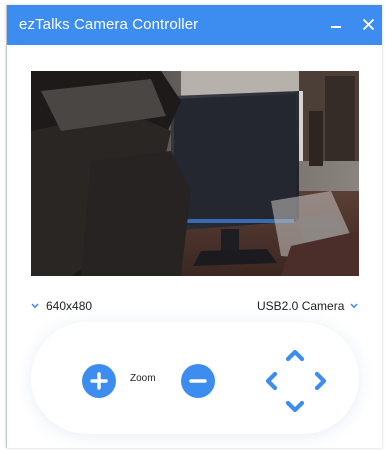 This screenshot has height=450, width=385. I want to click on chevron-right-icon, so click(320, 381).